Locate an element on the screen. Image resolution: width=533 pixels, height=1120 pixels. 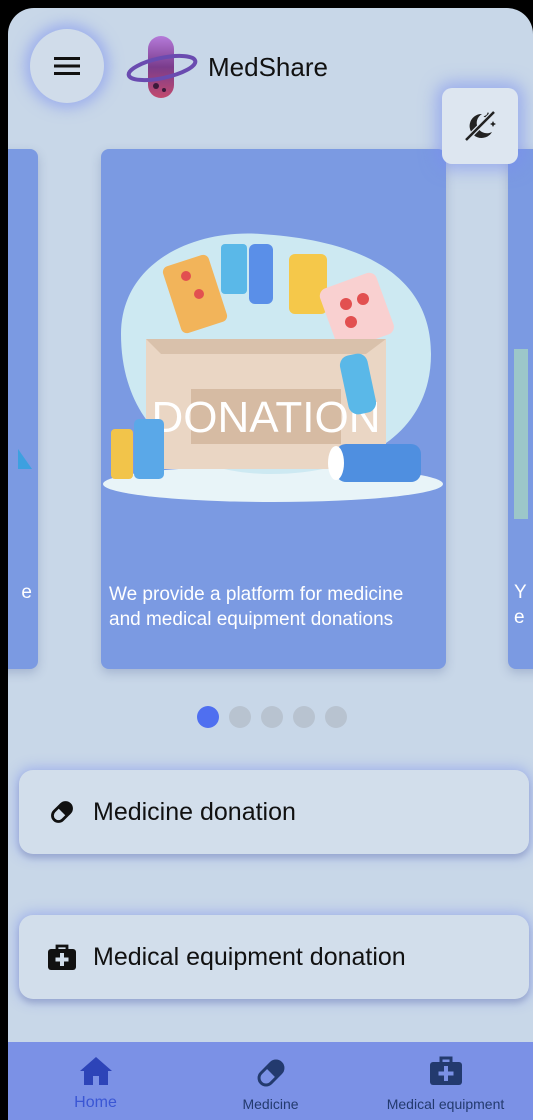
nav-label-medical-equipment: Medical equipment is located at coordinates (445, 1104).